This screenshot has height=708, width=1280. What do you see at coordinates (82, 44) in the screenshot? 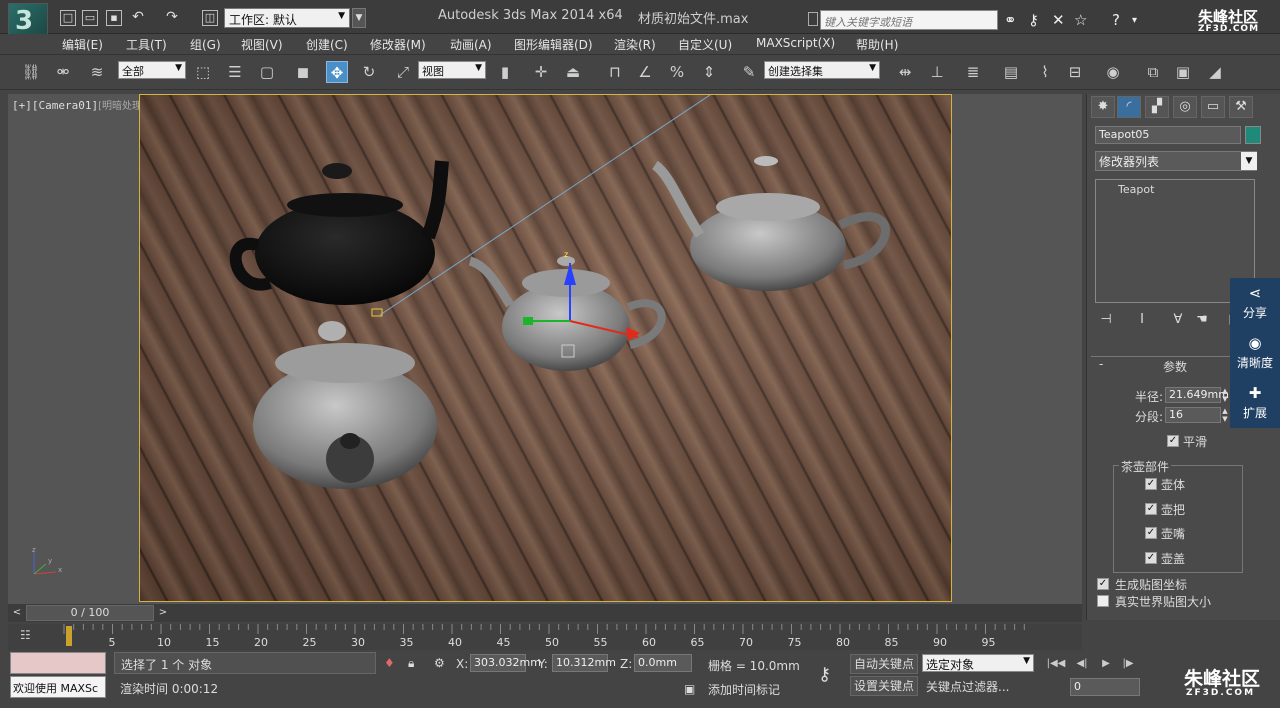
I see `menu-edit: 编辑(E)` at bounding box center [82, 44].